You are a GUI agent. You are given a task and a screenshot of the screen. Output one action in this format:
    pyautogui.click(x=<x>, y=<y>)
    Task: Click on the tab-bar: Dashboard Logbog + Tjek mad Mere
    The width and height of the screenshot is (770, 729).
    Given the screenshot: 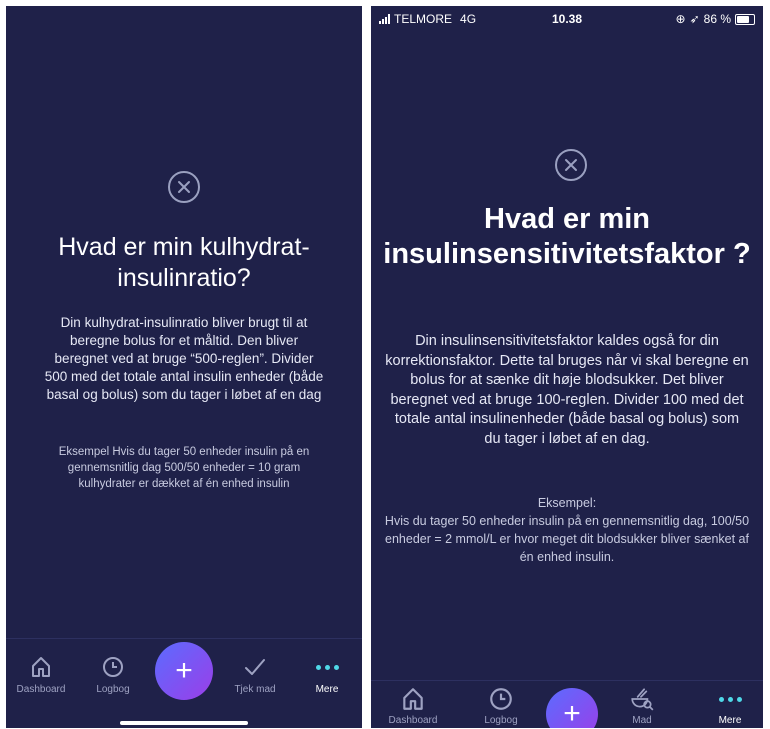 What is the action you would take?
    pyautogui.click(x=184, y=683)
    